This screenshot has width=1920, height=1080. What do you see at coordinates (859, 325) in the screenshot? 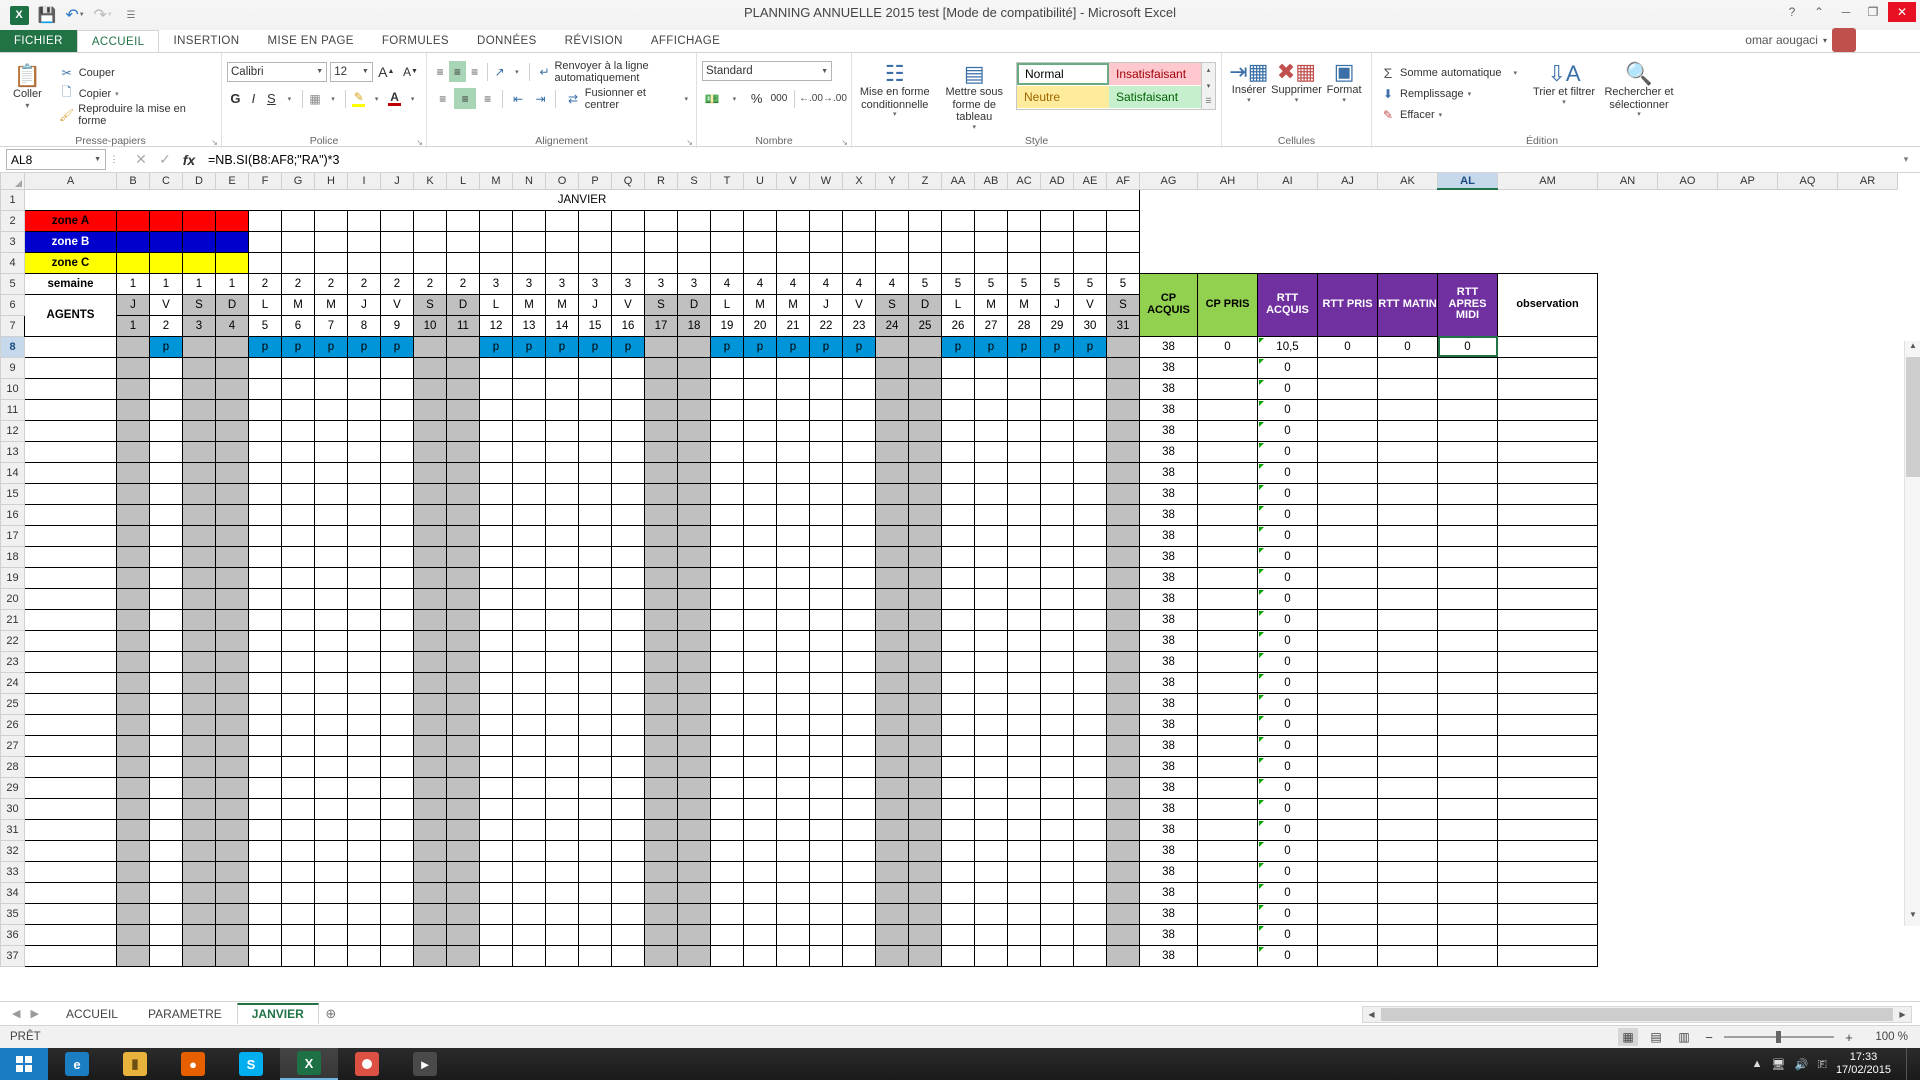
I see `day-number-cell: 23` at bounding box center [859, 325].